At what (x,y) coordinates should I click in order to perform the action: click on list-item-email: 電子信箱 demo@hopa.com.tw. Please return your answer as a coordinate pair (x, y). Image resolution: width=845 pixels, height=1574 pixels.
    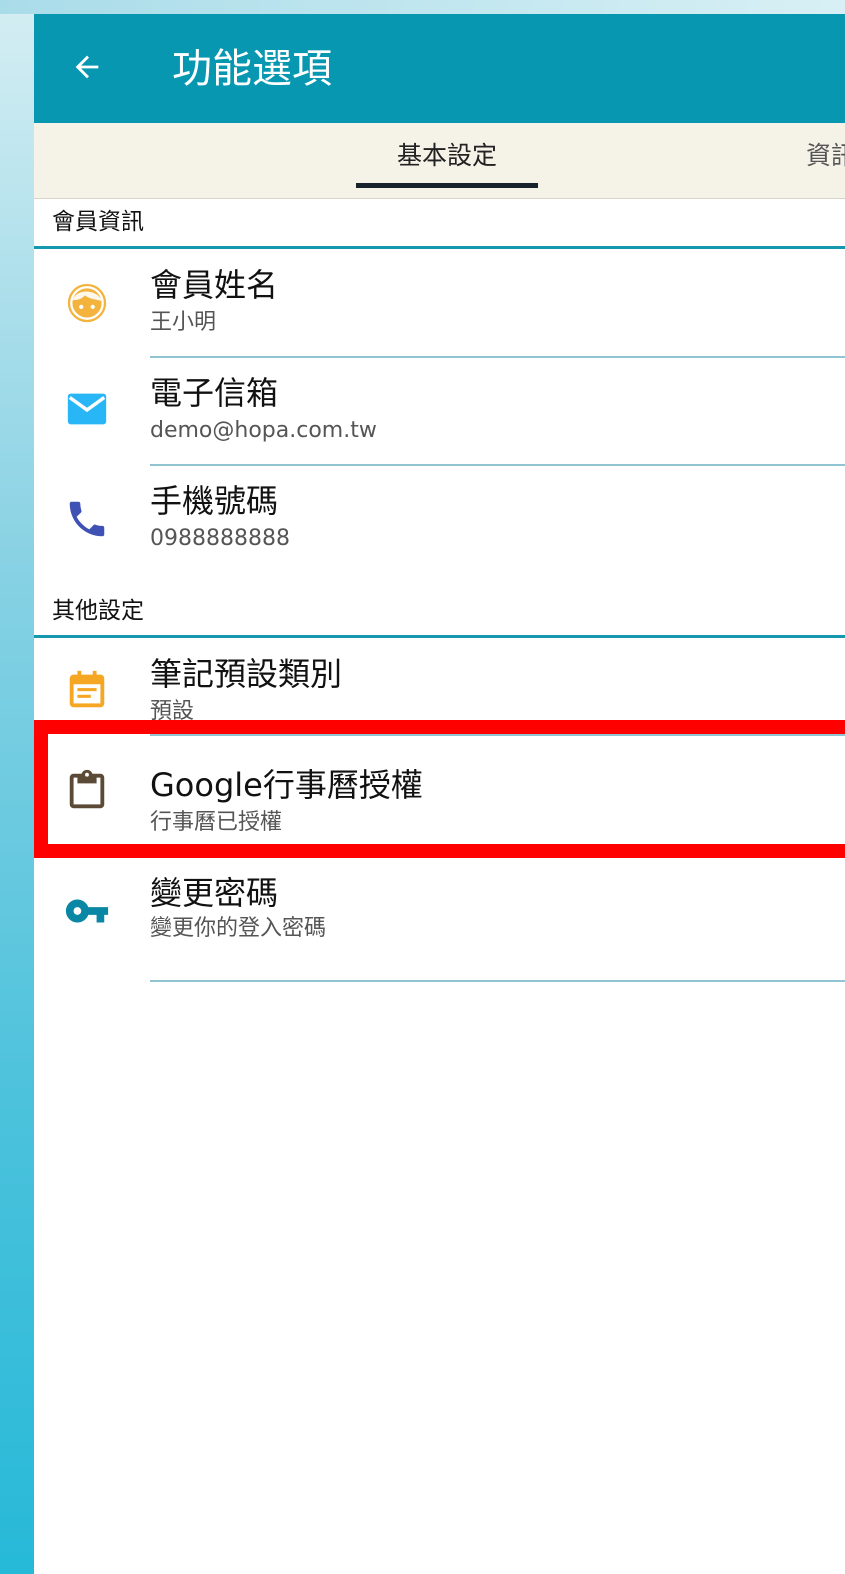
    Looking at the image, I should click on (439, 412).